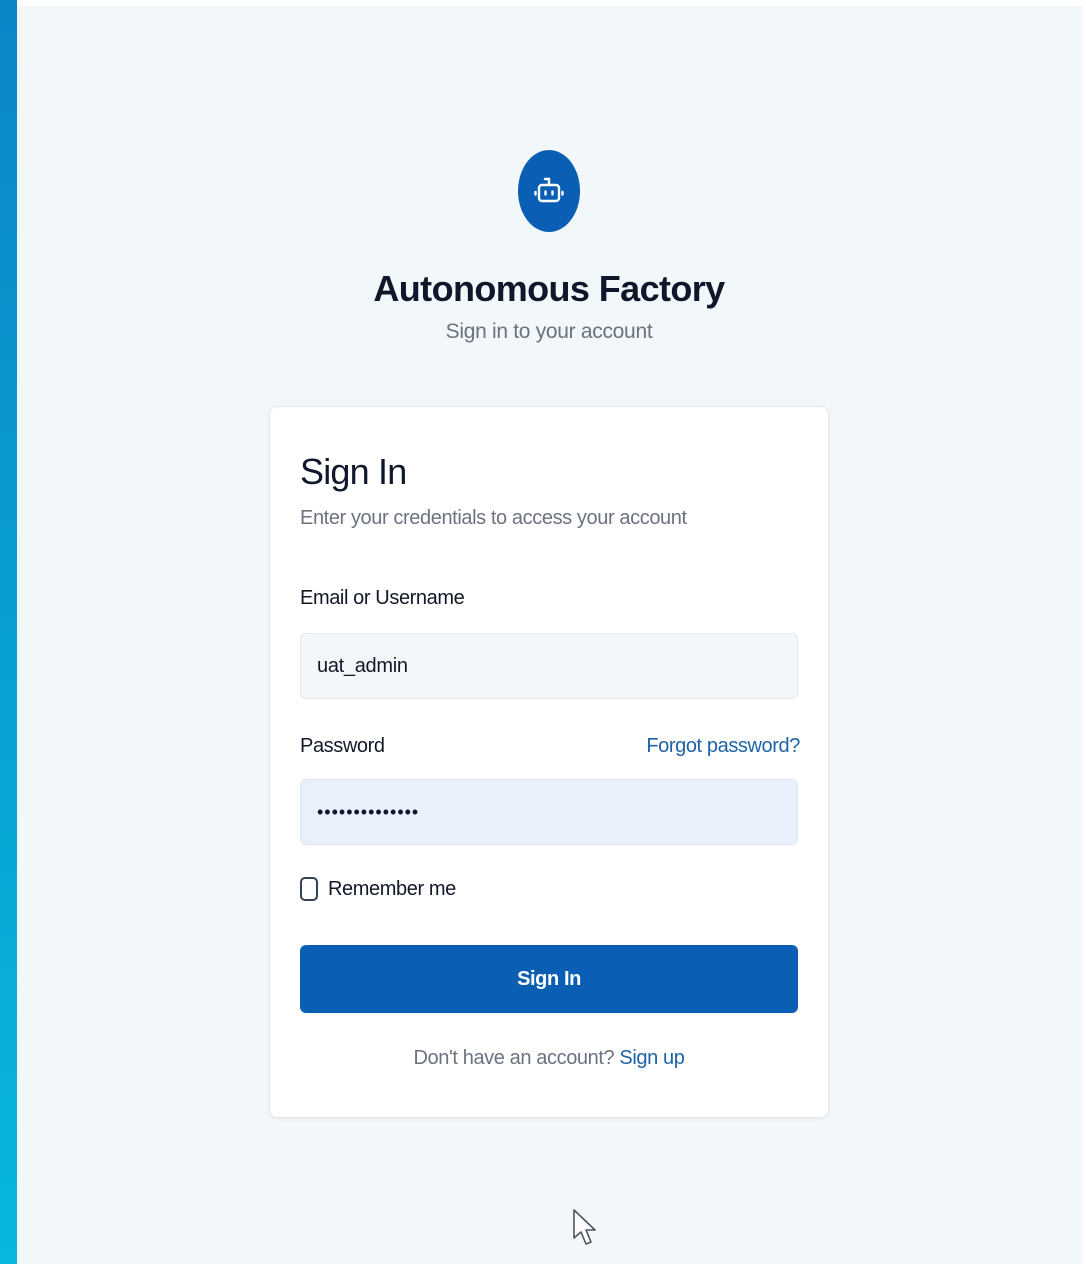 This screenshot has width=1086, height=1266. Describe the element at coordinates (392, 888) in the screenshot. I see `remember-me-label: Remember me` at that location.